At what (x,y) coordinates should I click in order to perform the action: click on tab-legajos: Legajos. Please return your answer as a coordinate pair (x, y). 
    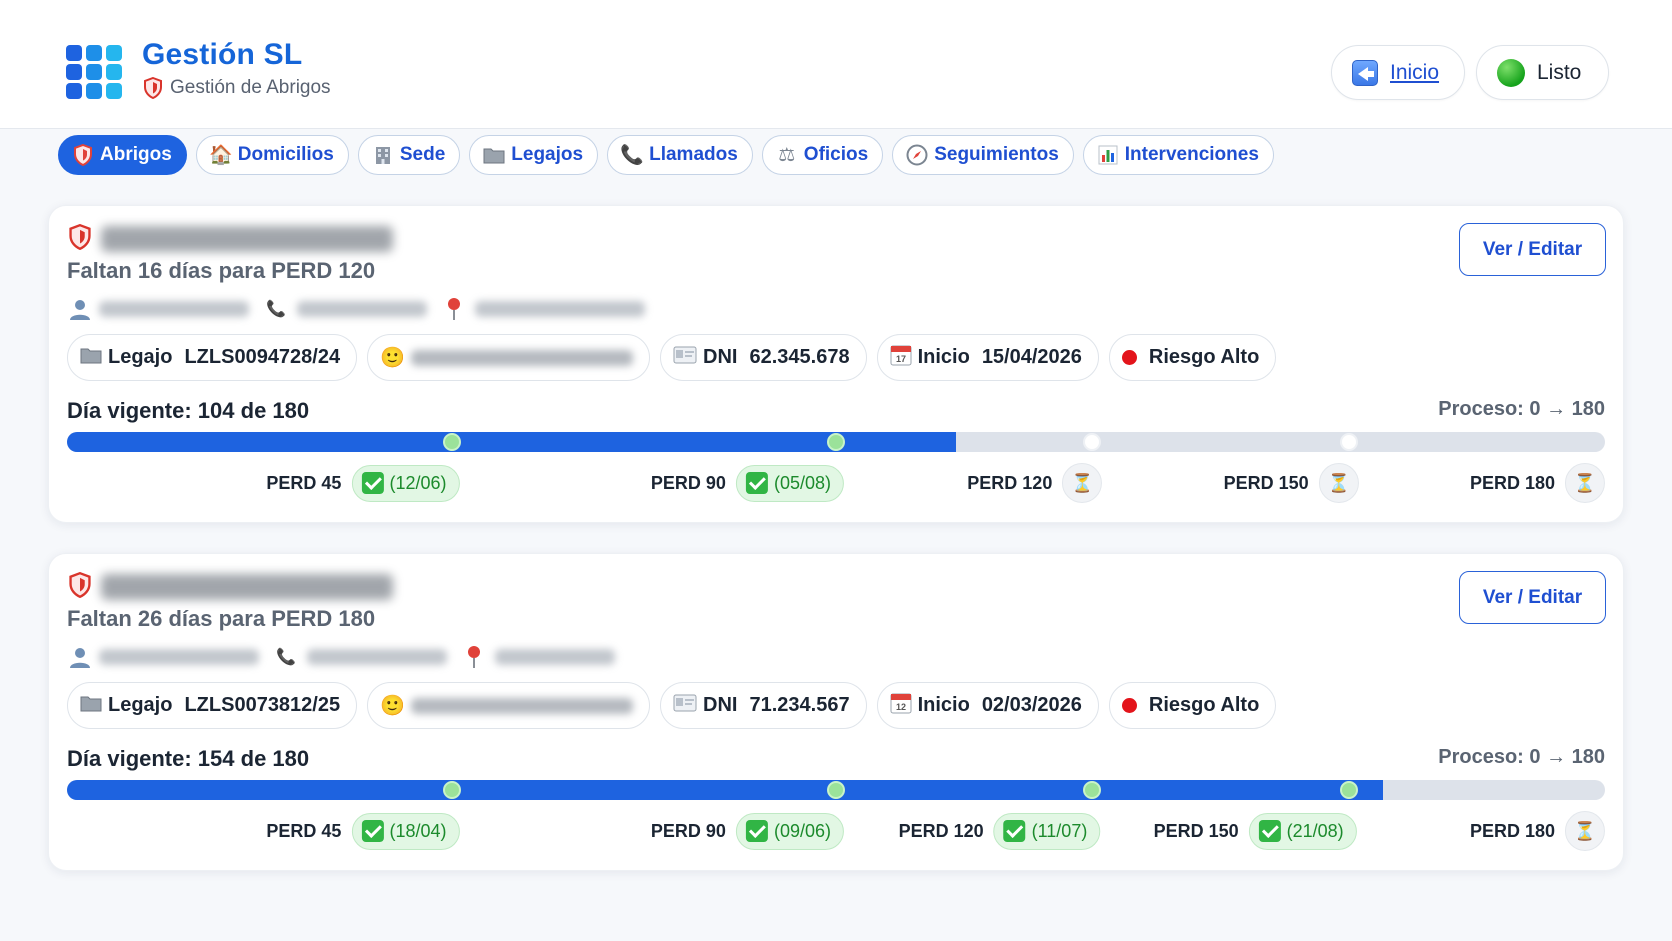
    Looking at the image, I should click on (534, 155).